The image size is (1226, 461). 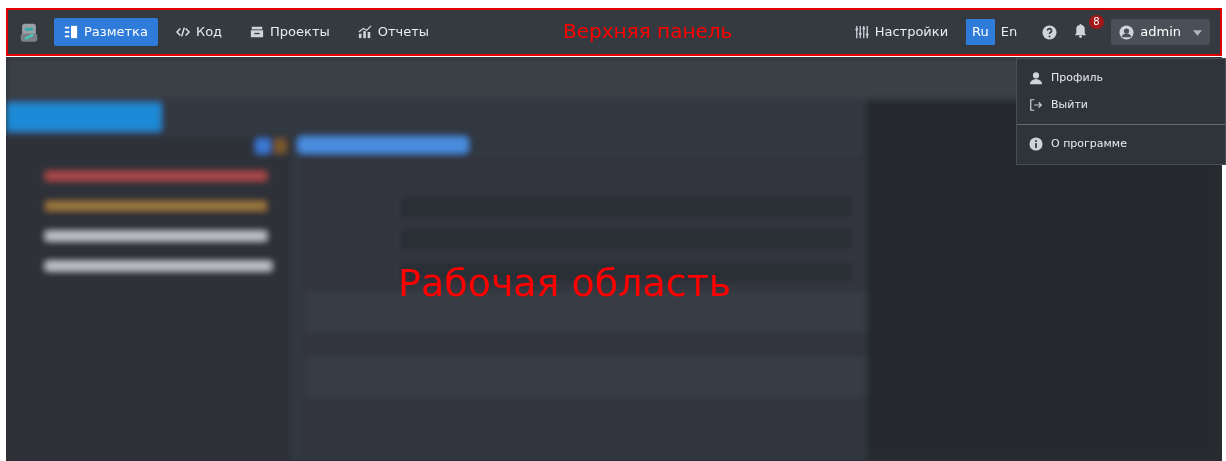 What do you see at coordinates (290, 32) in the screenshot?
I see `nav-tab: Проекты` at bounding box center [290, 32].